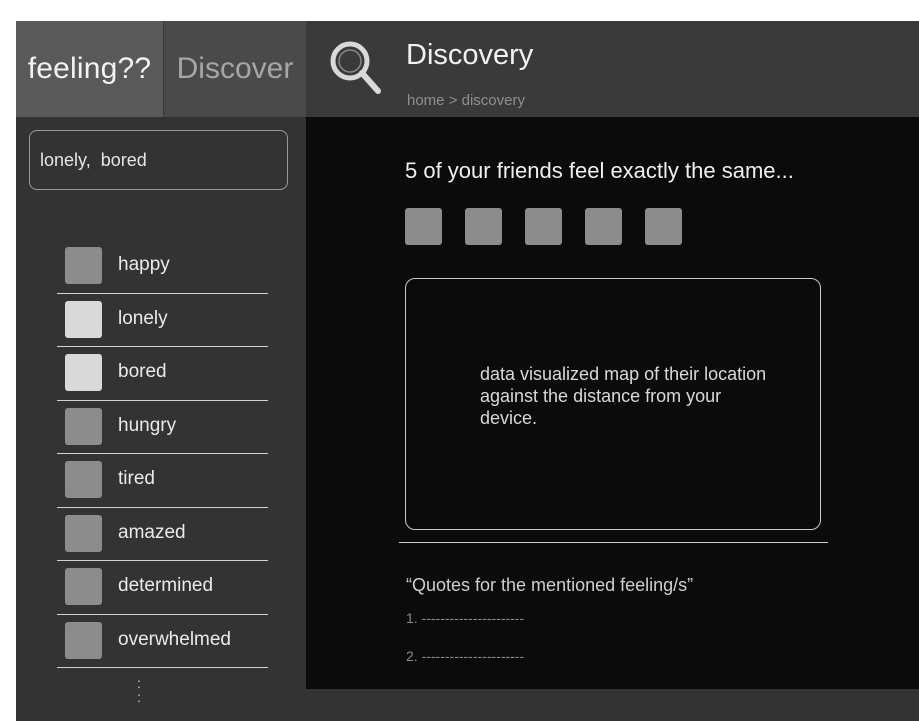  Describe the element at coordinates (465, 656) in the screenshot. I see `quote-item: 2. ----------------------` at that location.